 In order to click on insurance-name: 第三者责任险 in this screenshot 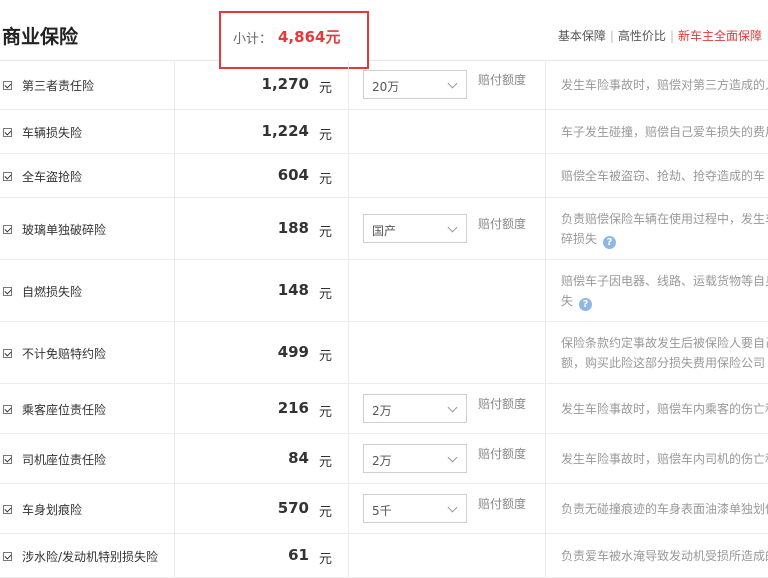, I will do `click(58, 86)`.